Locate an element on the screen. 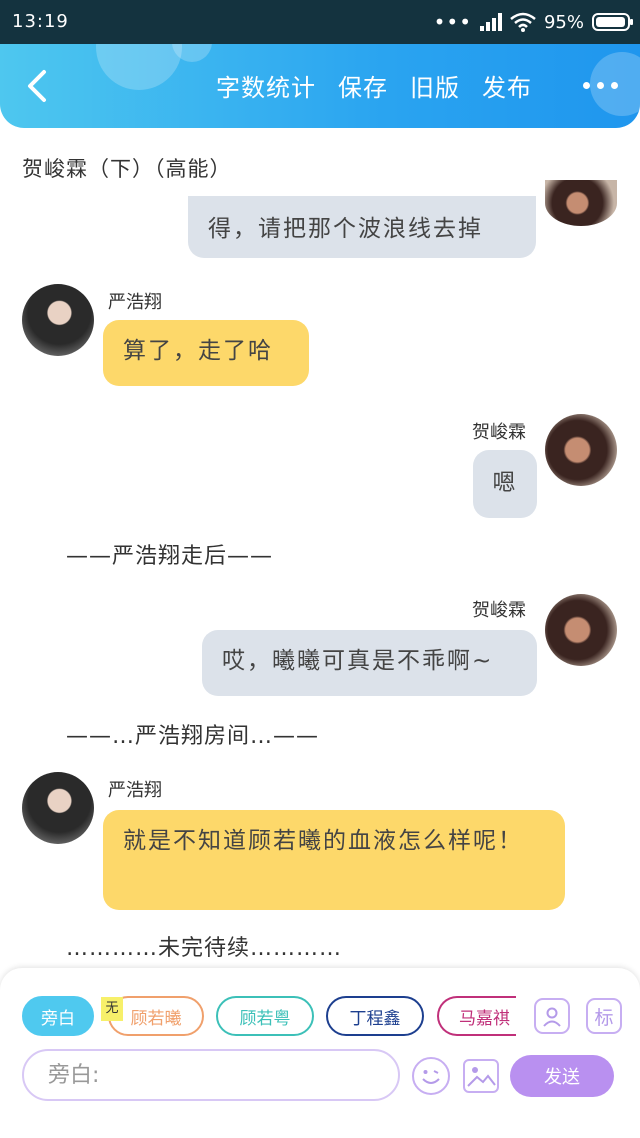 The image size is (640, 1138). message-bubble: 就是不知道顾若曦的血液怎么样呢！ is located at coordinates (334, 860).